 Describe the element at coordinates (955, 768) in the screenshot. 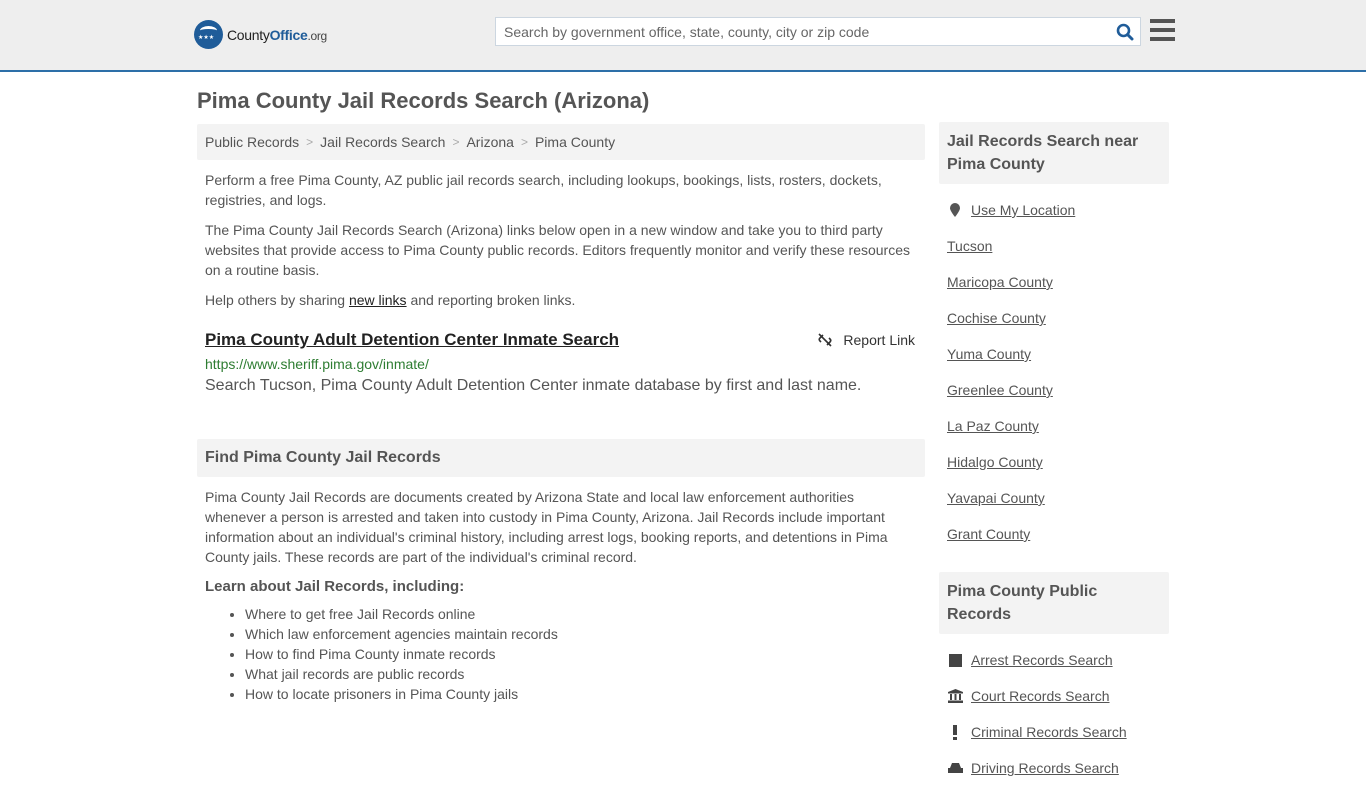

I see `car-icon` at that location.